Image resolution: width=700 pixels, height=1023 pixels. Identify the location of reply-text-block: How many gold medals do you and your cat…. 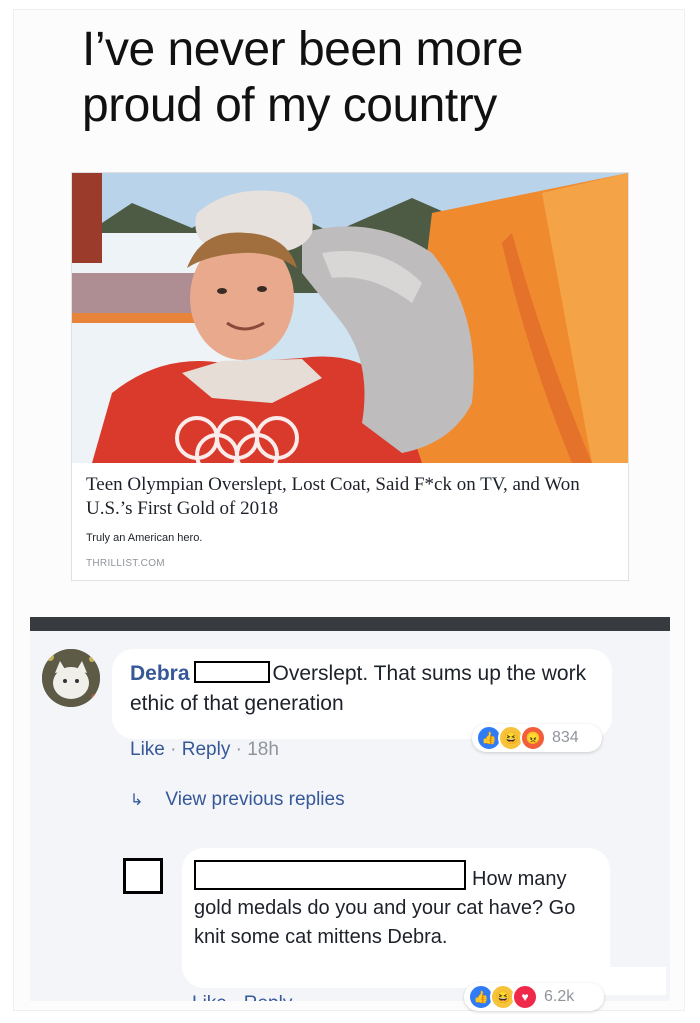
(399, 906).